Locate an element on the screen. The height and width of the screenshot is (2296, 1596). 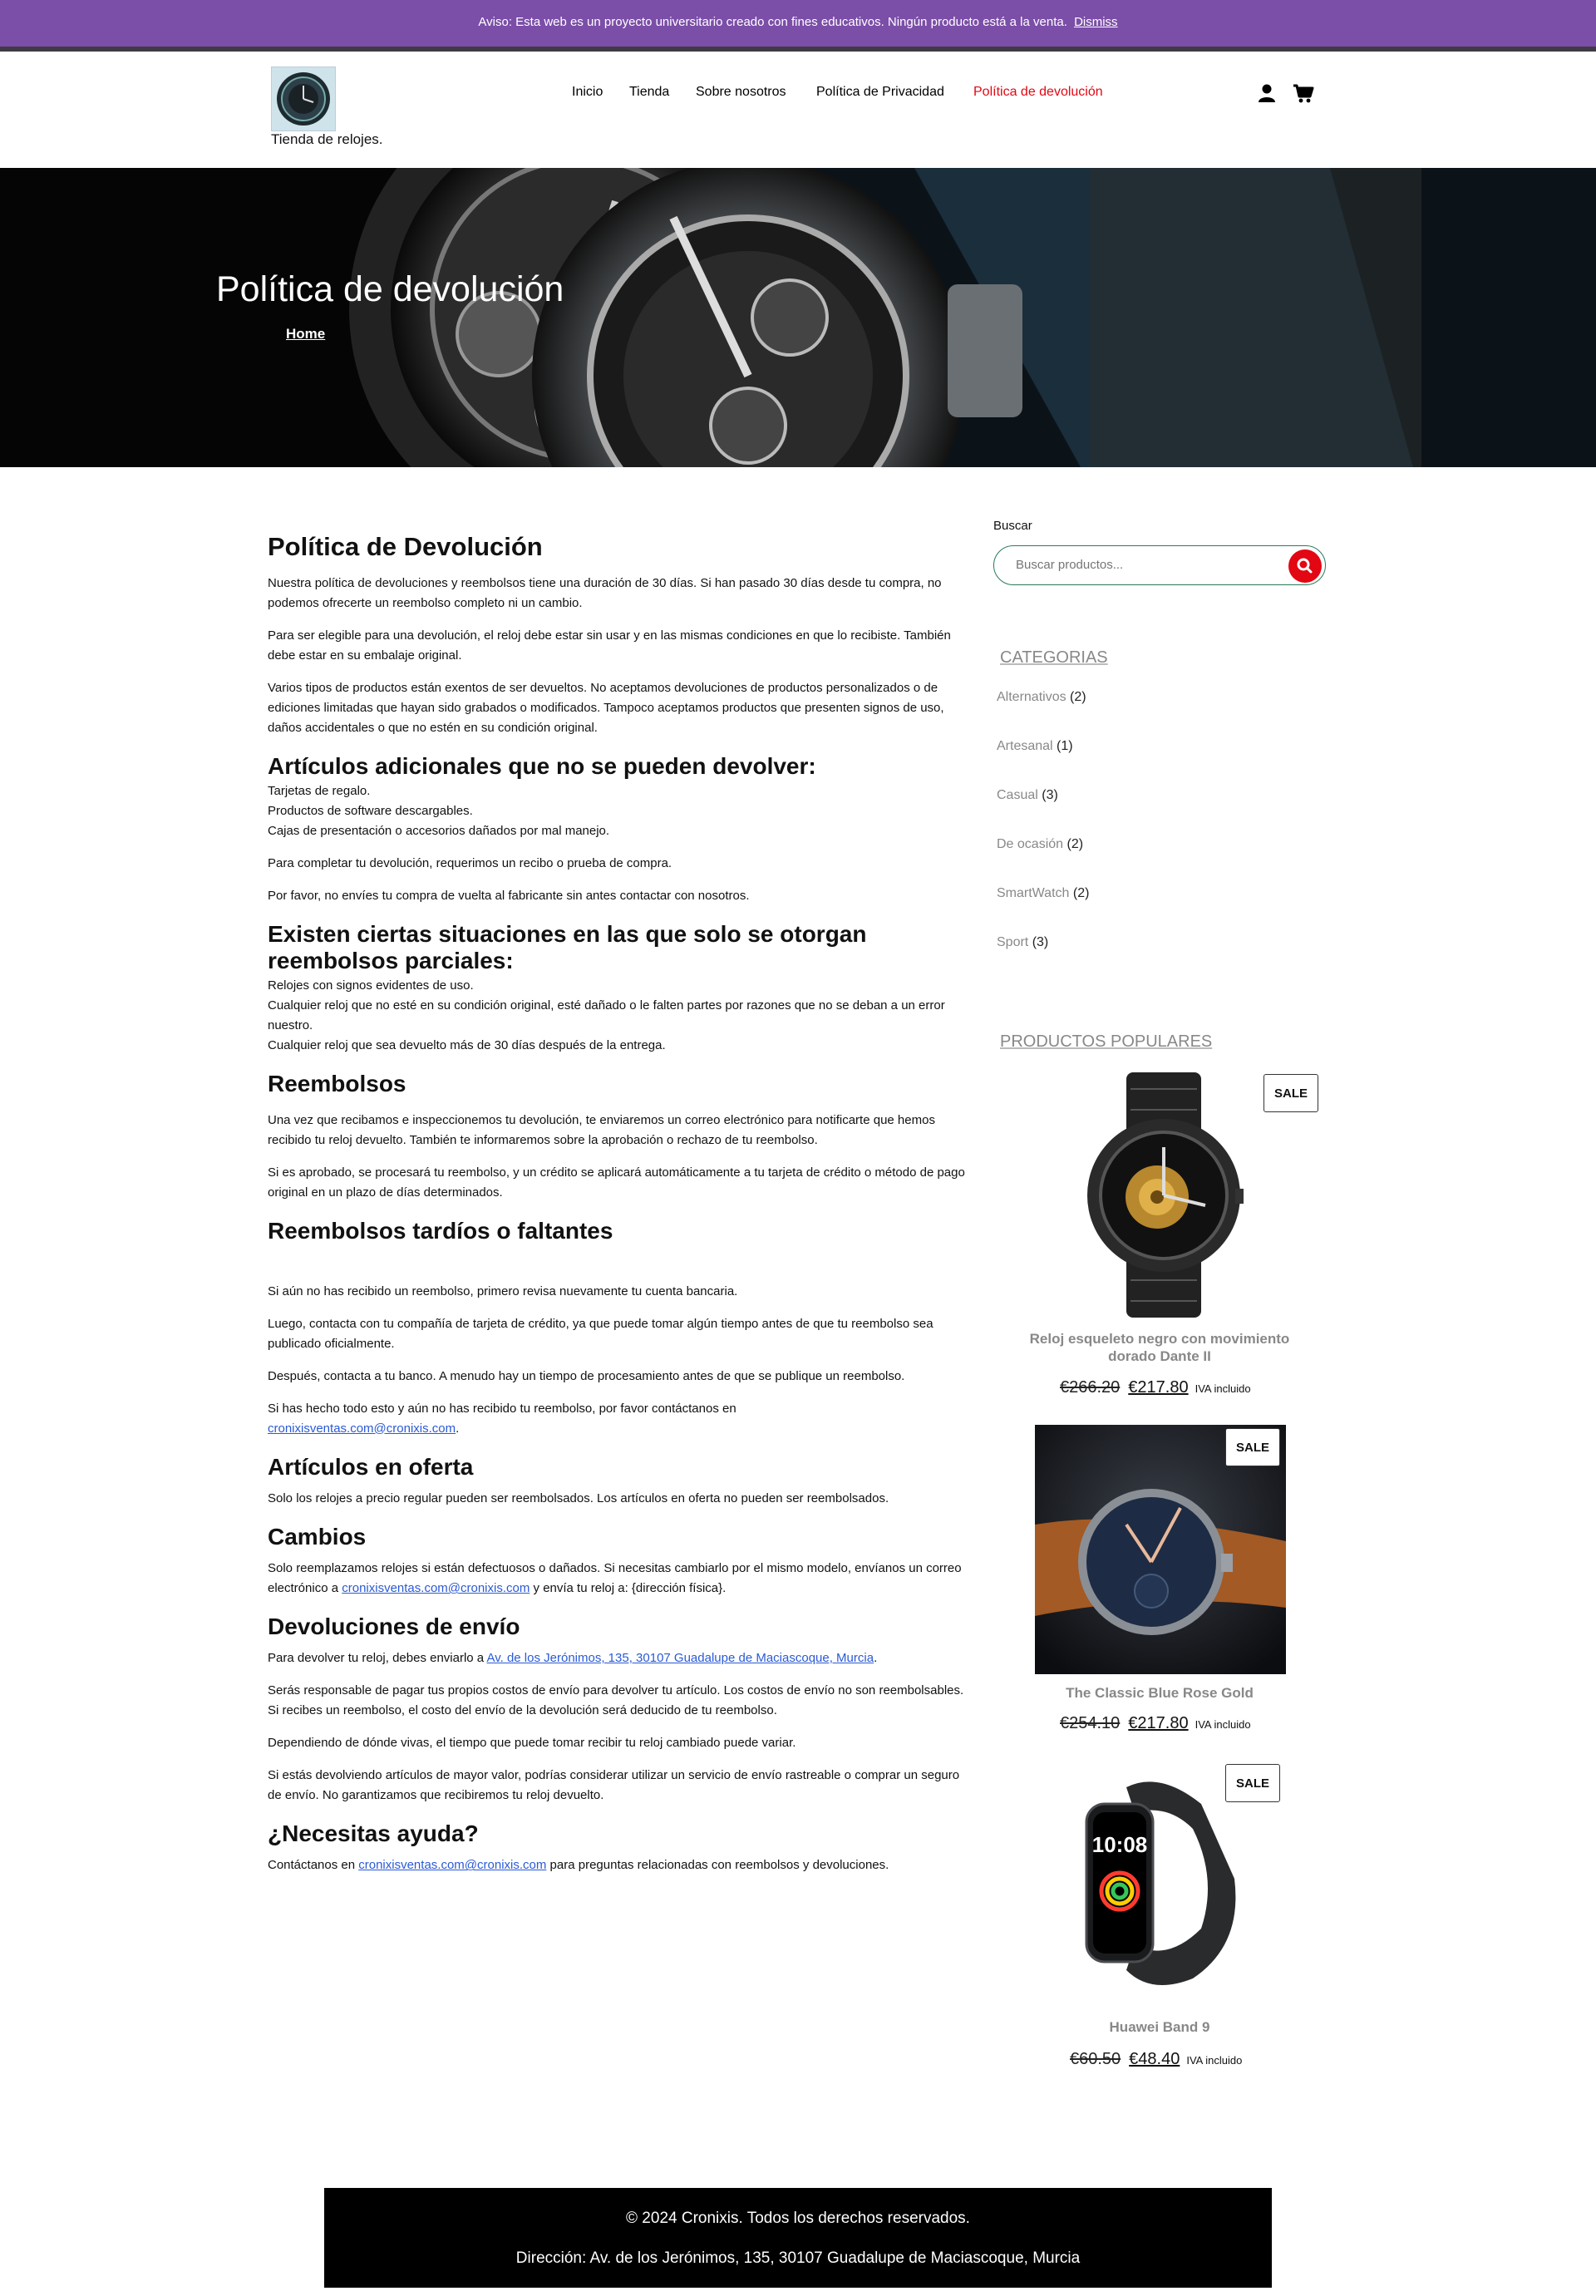
category-count: (1) is located at coordinates (1065, 746).